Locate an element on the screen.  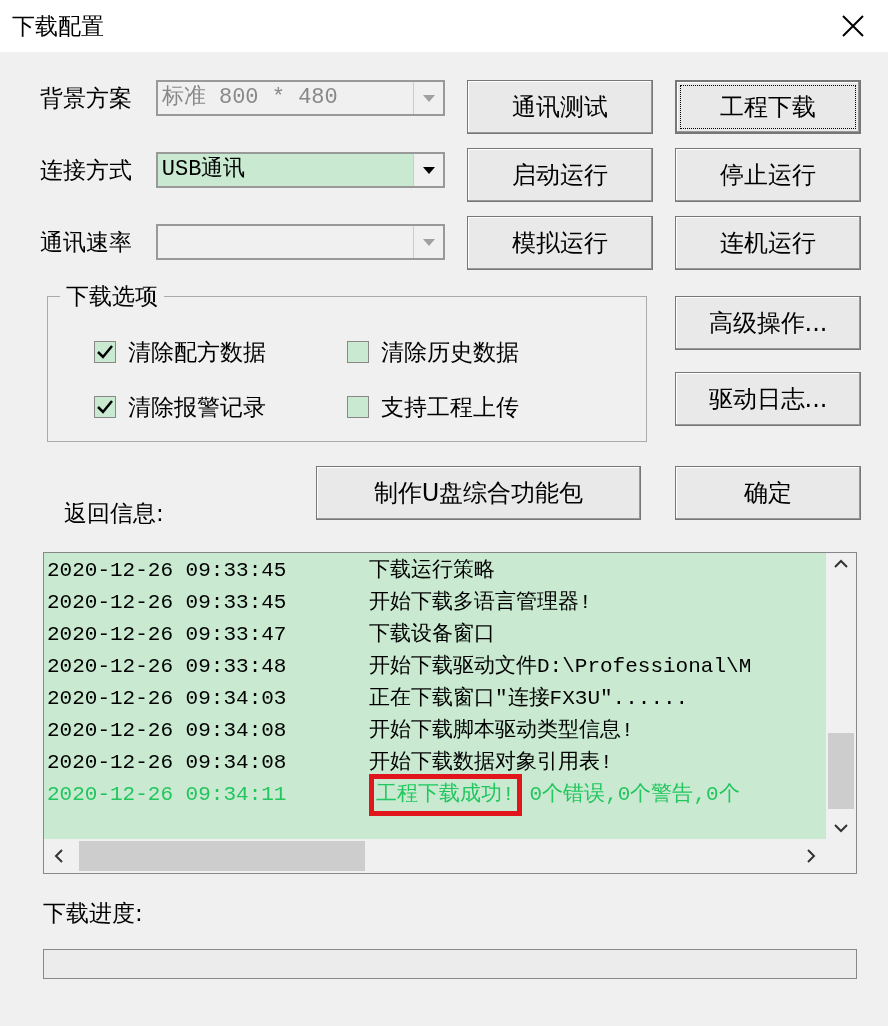
log-message: 下载设备窗口 is located at coordinates (432, 635).